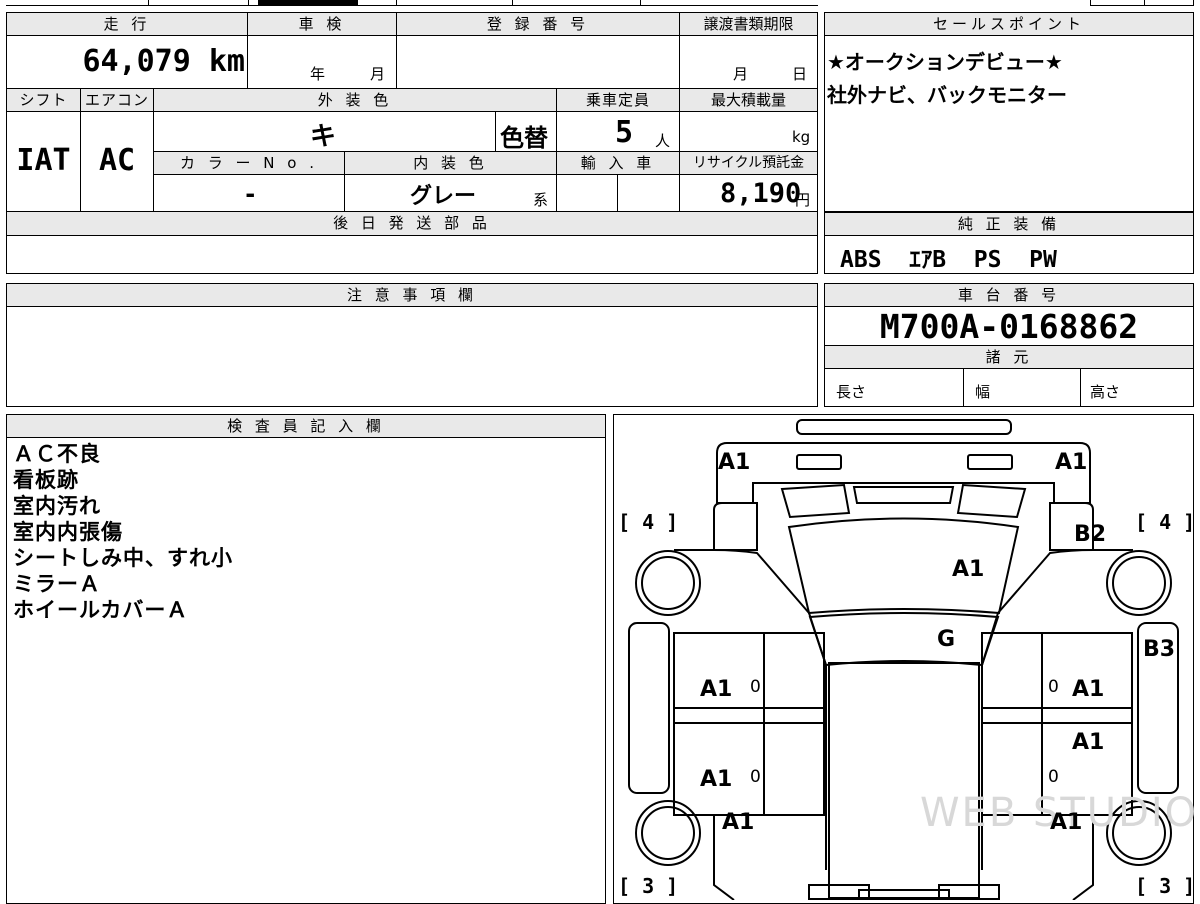 Image resolution: width=1200 pixels, height=904 pixels. Describe the element at coordinates (117, 160) in the screenshot. I see `aircon-value: AC` at that location.